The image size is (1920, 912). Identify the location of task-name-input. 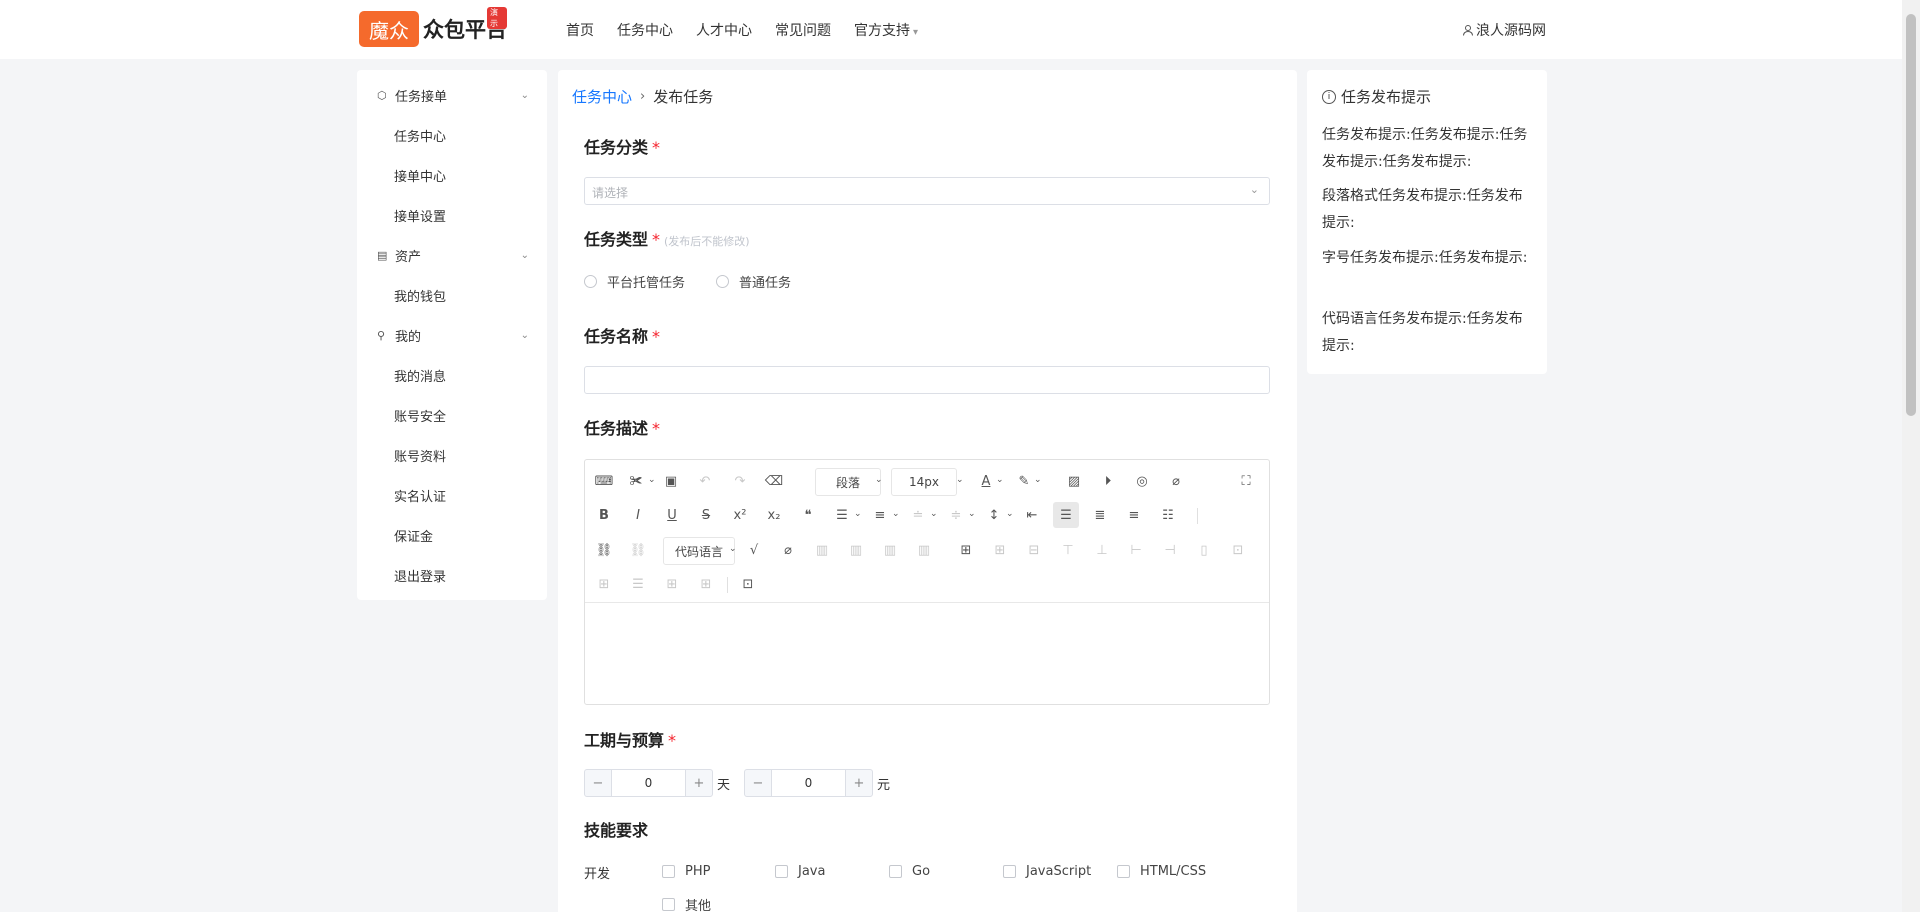
(927, 380).